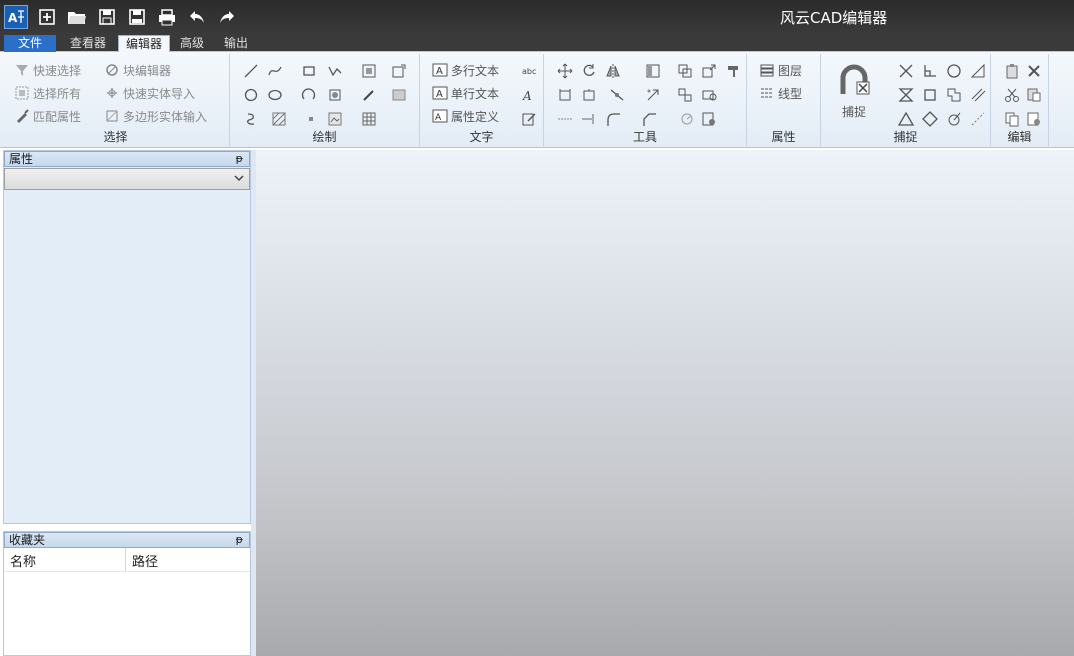  I want to click on circle-icon, so click(251, 95).